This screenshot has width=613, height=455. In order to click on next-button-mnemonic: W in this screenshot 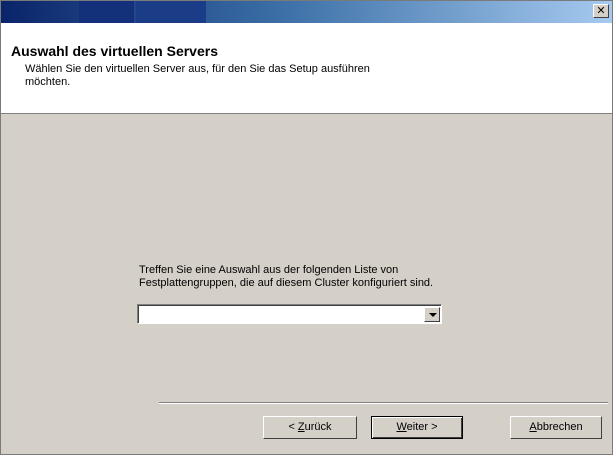, I will do `click(401, 427)`.